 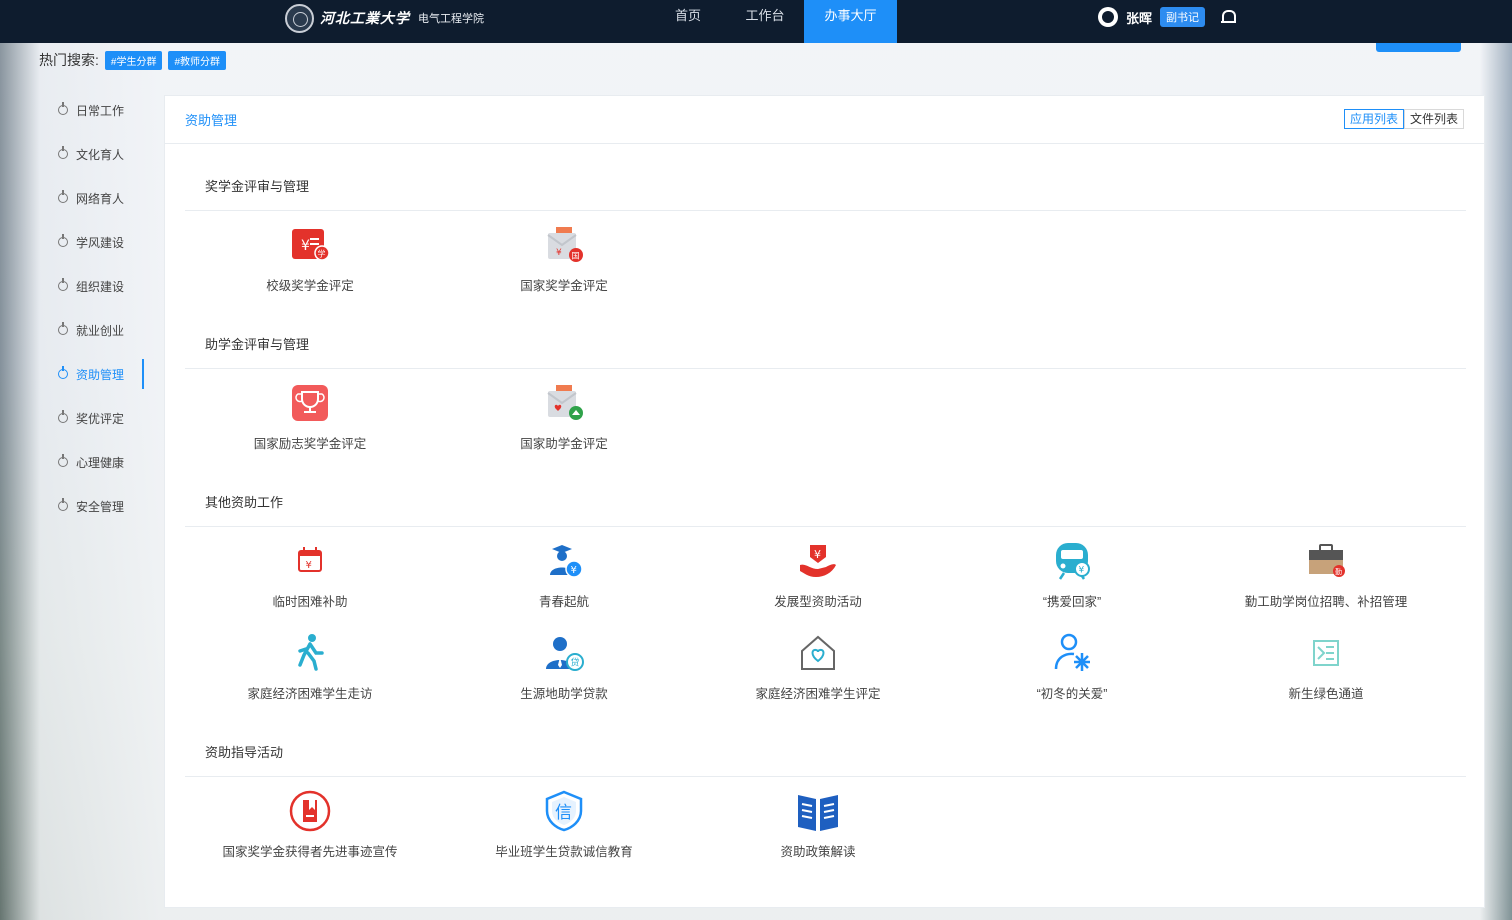 I want to click on app-label: 新生绿色通道, so click(x=1326, y=694).